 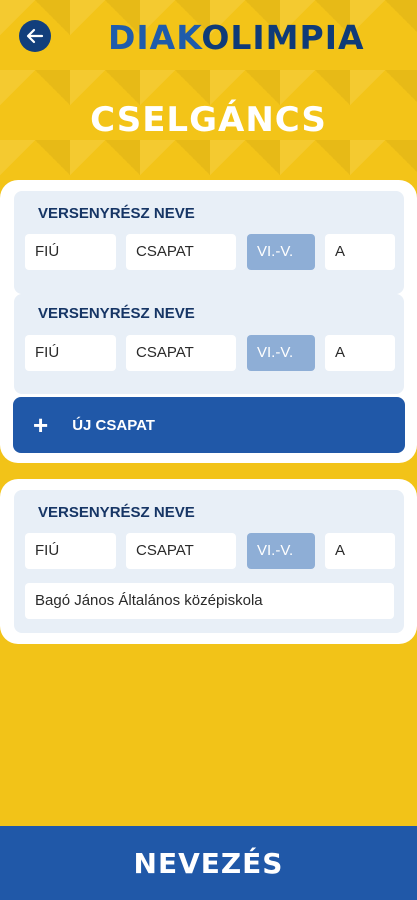 What do you see at coordinates (209, 601) in the screenshot?
I see `school-field: Bagó János Általános középiskola` at bounding box center [209, 601].